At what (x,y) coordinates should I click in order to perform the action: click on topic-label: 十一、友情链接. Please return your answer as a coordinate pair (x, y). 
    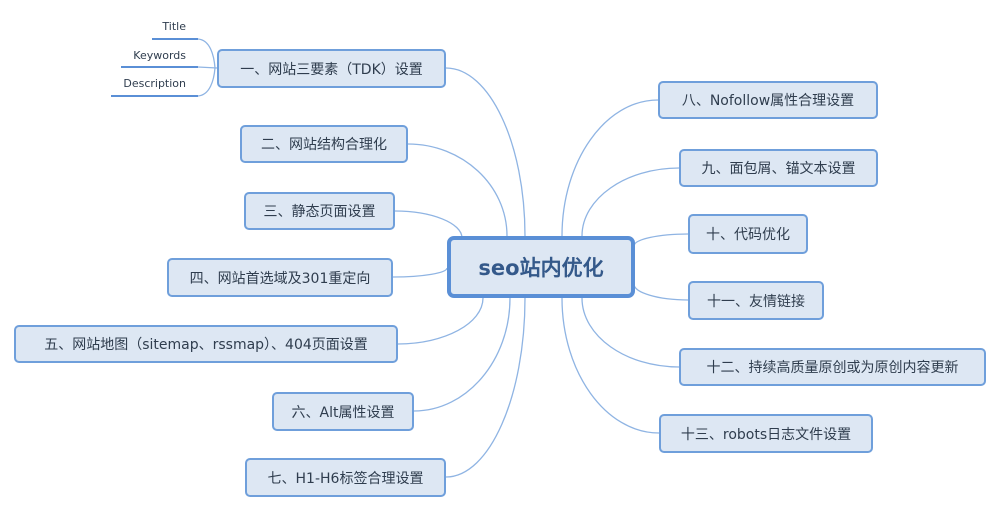
    Looking at the image, I should click on (756, 301).